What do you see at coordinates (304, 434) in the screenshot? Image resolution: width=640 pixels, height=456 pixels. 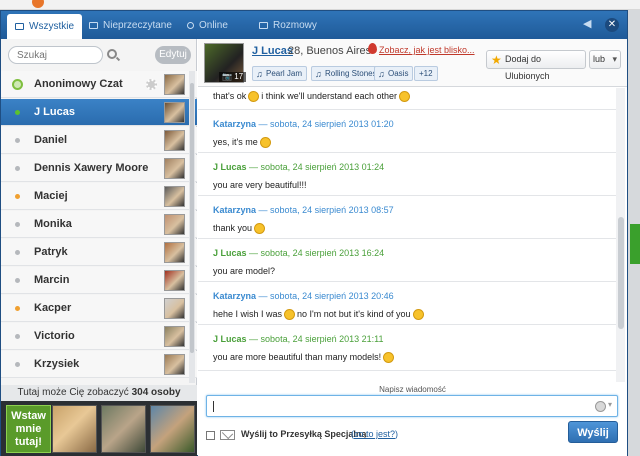 I see `special-delivery-label: Wyślij to Przesyłką Specjalną` at bounding box center [304, 434].